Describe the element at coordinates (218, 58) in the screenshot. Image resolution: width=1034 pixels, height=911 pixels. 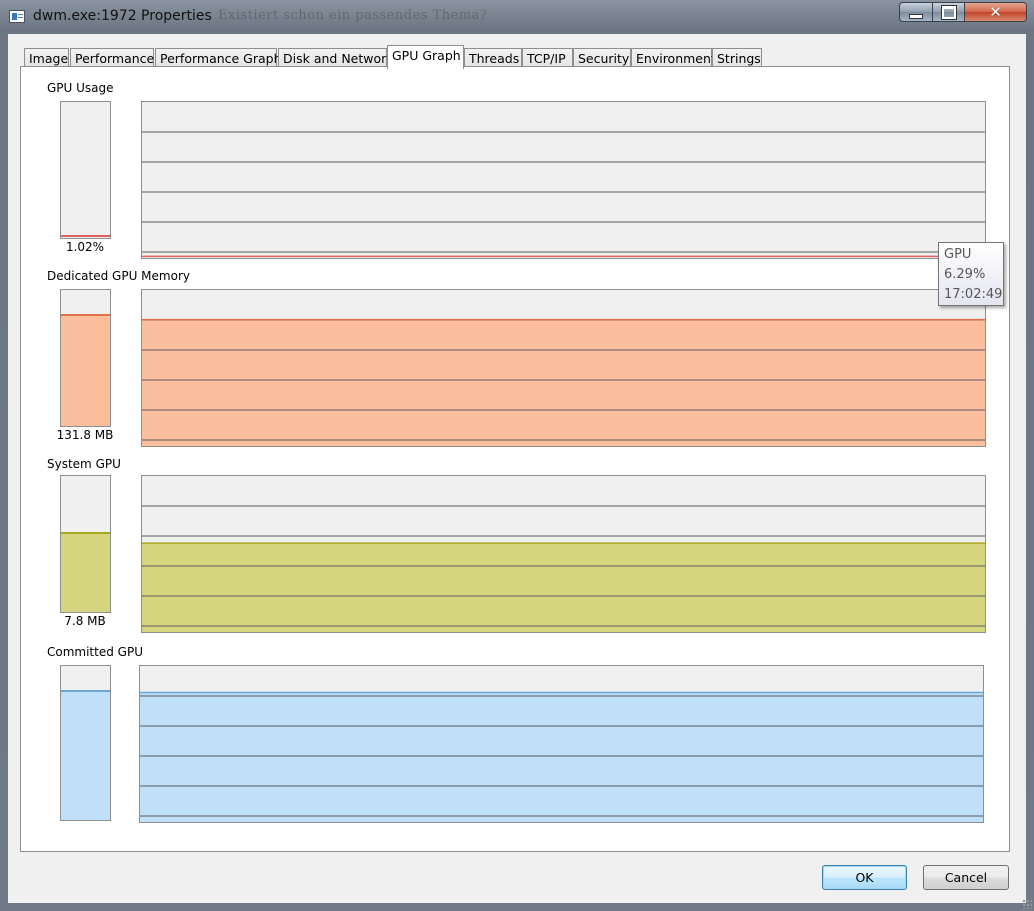
I see `tab-performance-graph: Performance Graph` at that location.